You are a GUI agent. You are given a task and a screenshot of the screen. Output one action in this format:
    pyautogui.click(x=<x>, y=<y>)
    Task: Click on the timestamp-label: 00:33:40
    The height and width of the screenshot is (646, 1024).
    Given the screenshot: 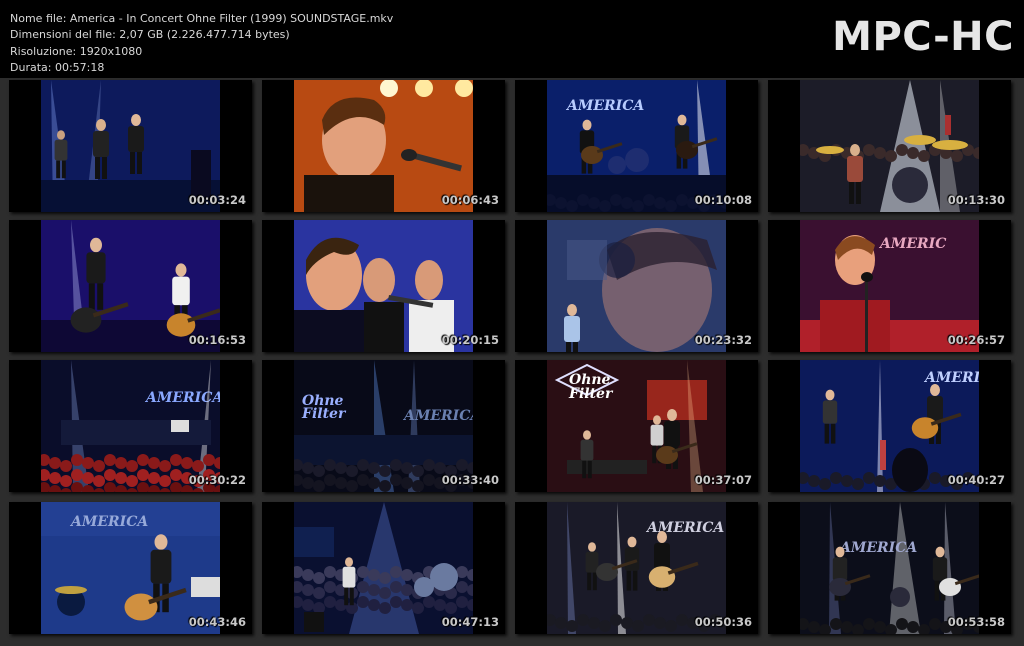 What is the action you would take?
    pyautogui.click(x=470, y=480)
    